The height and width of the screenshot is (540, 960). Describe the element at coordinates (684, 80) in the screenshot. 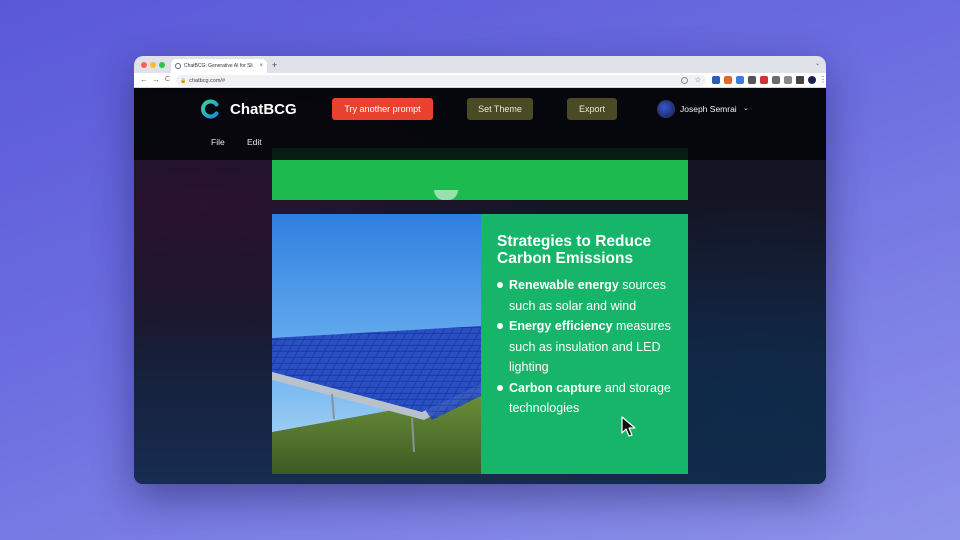

I see `zoom-icon` at that location.